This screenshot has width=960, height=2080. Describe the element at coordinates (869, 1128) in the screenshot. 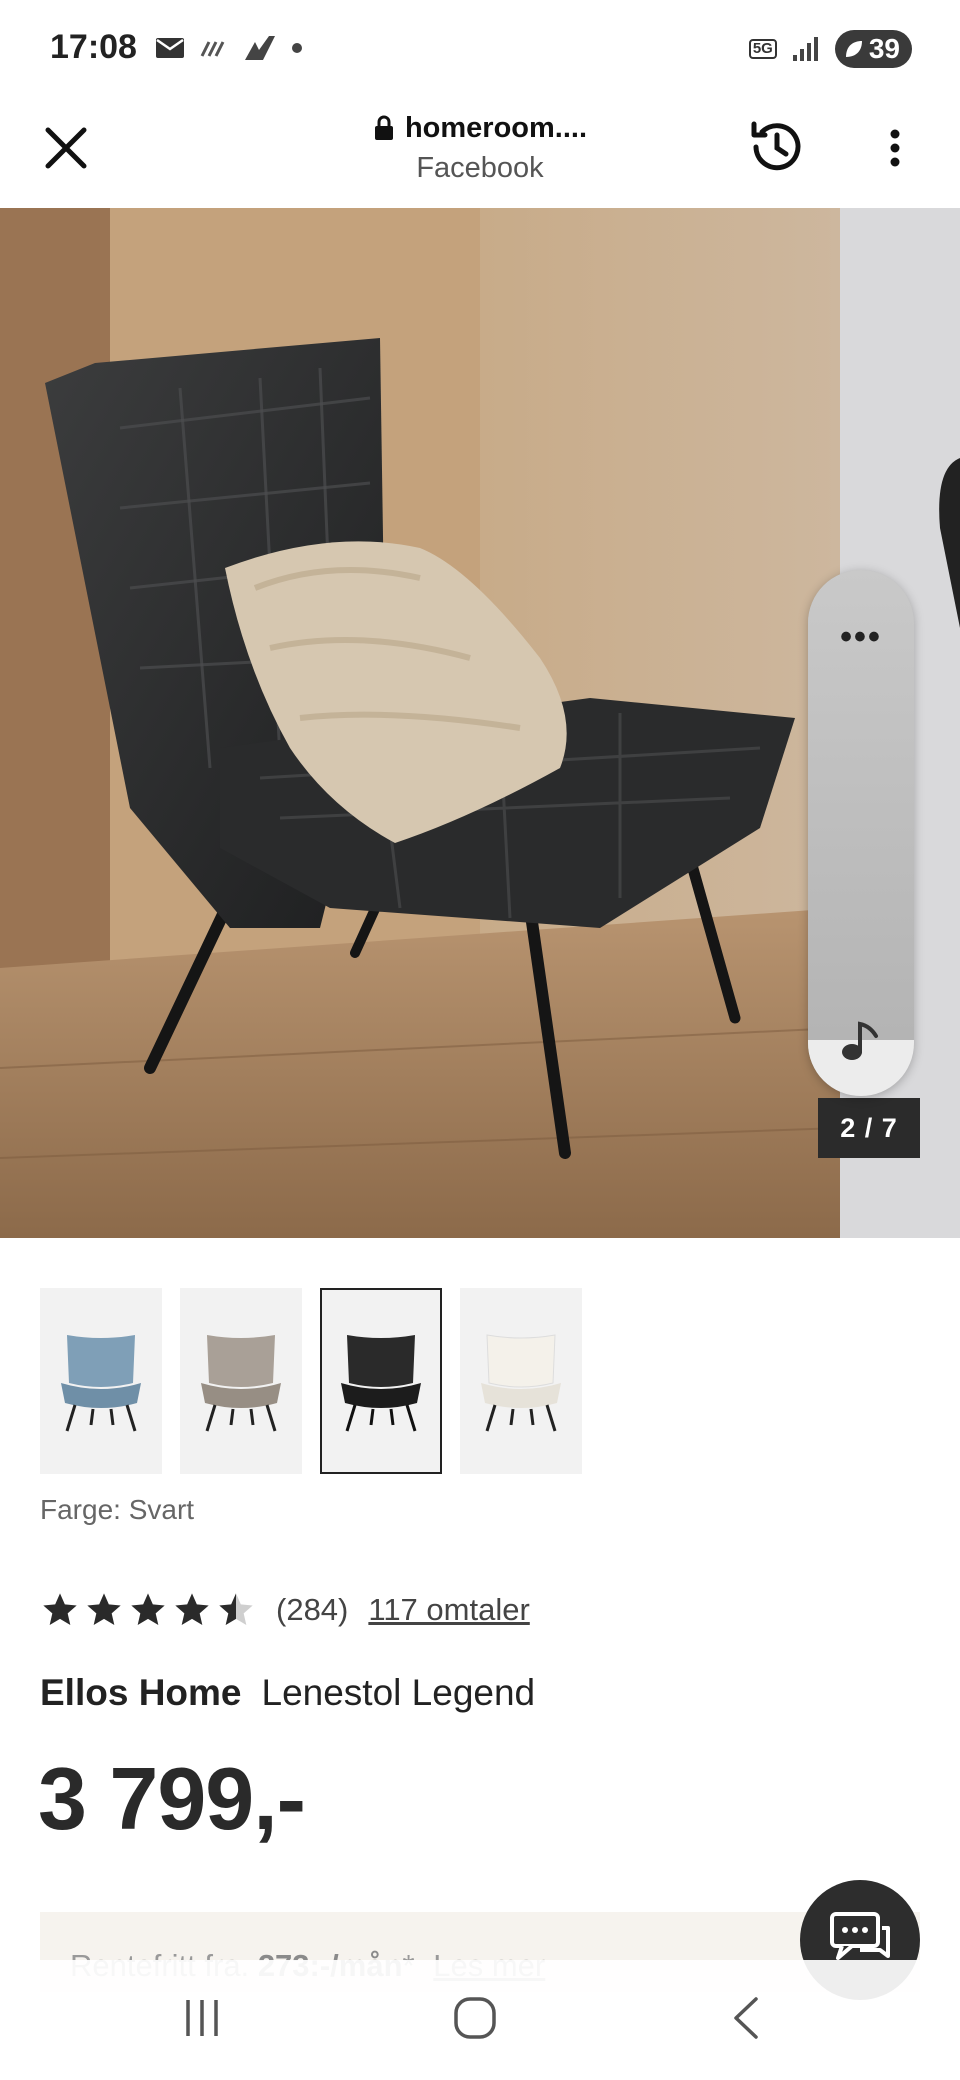

I see `image-counter: 2 / 7` at that location.